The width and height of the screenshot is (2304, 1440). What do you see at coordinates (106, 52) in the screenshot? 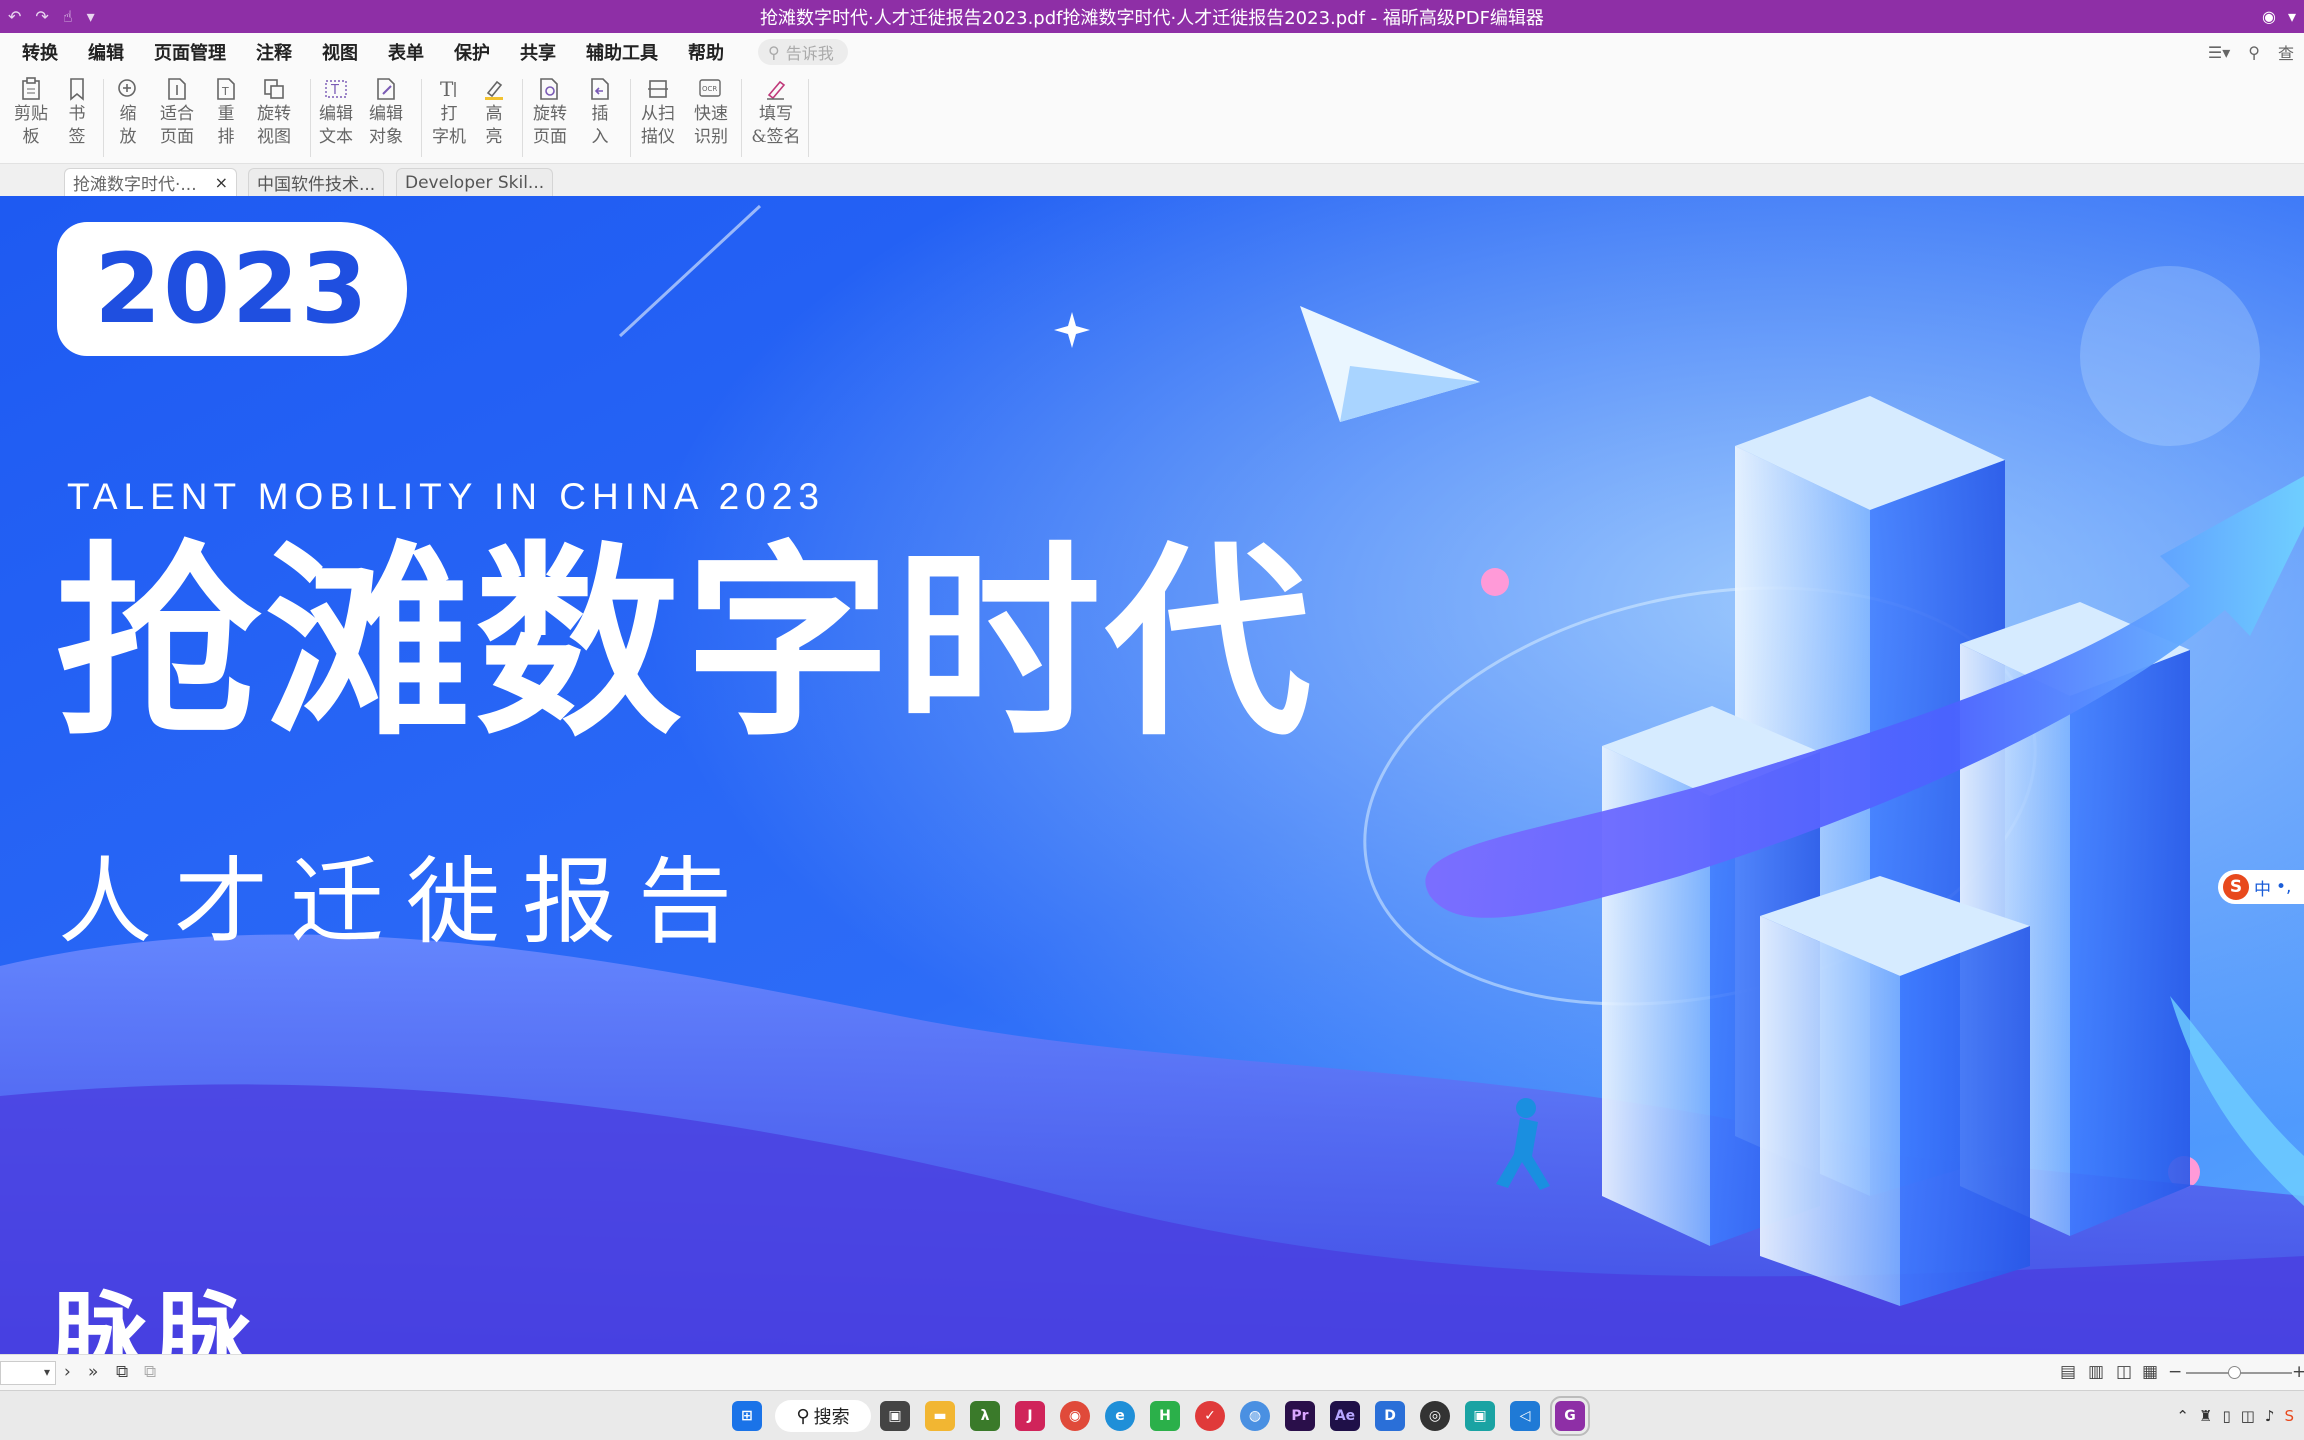
I see `menu-edit: 编辑` at bounding box center [106, 52].